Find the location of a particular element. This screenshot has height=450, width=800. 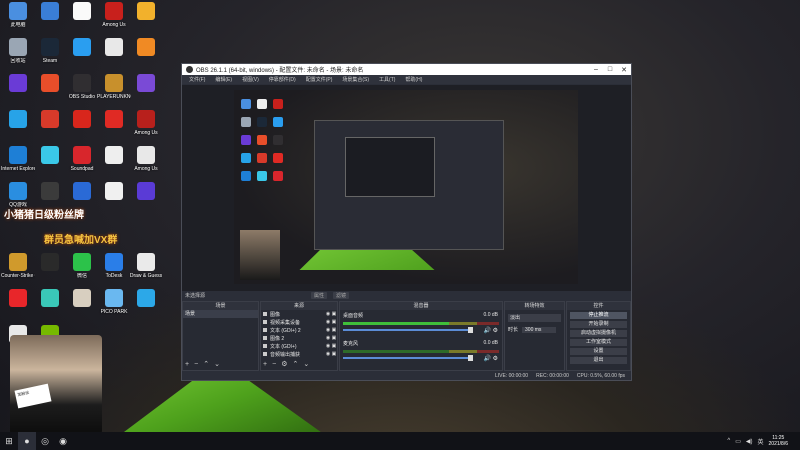

taskbar-obs-icon: ● is located at coordinates (27, 441).